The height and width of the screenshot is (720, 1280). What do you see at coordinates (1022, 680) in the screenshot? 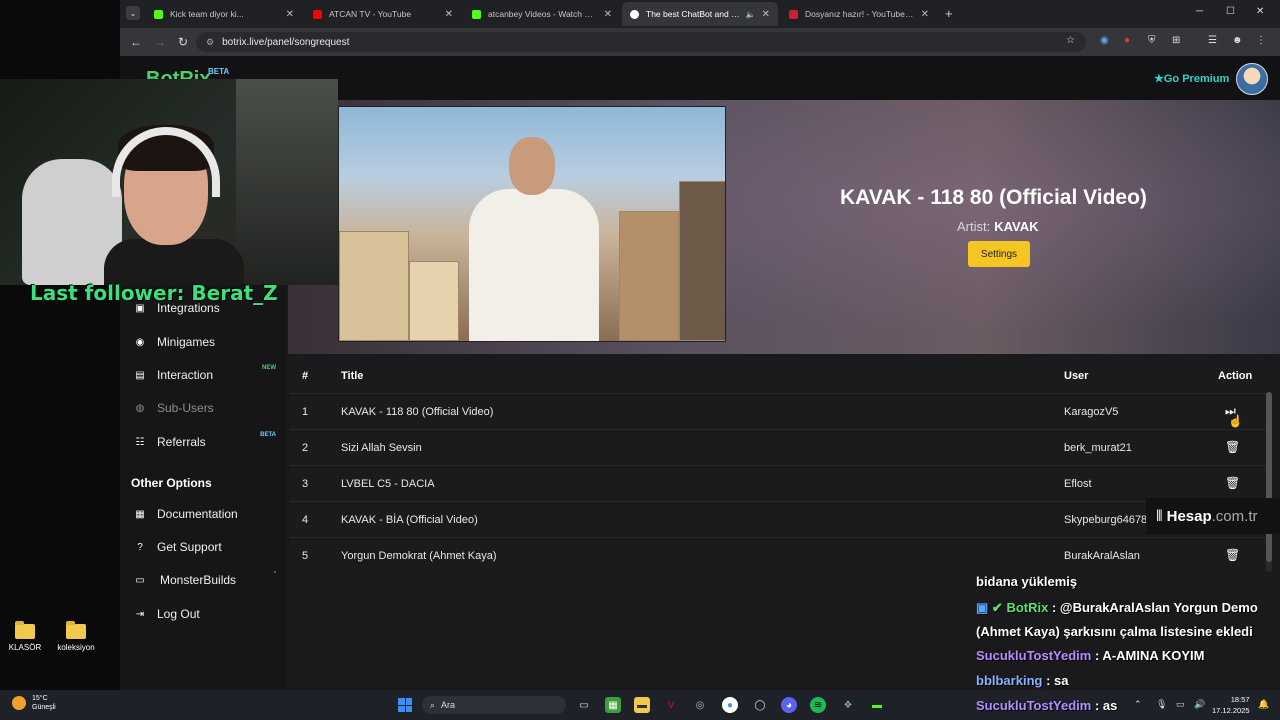
I see `chat-line: bblbarking : sa` at bounding box center [1022, 680].